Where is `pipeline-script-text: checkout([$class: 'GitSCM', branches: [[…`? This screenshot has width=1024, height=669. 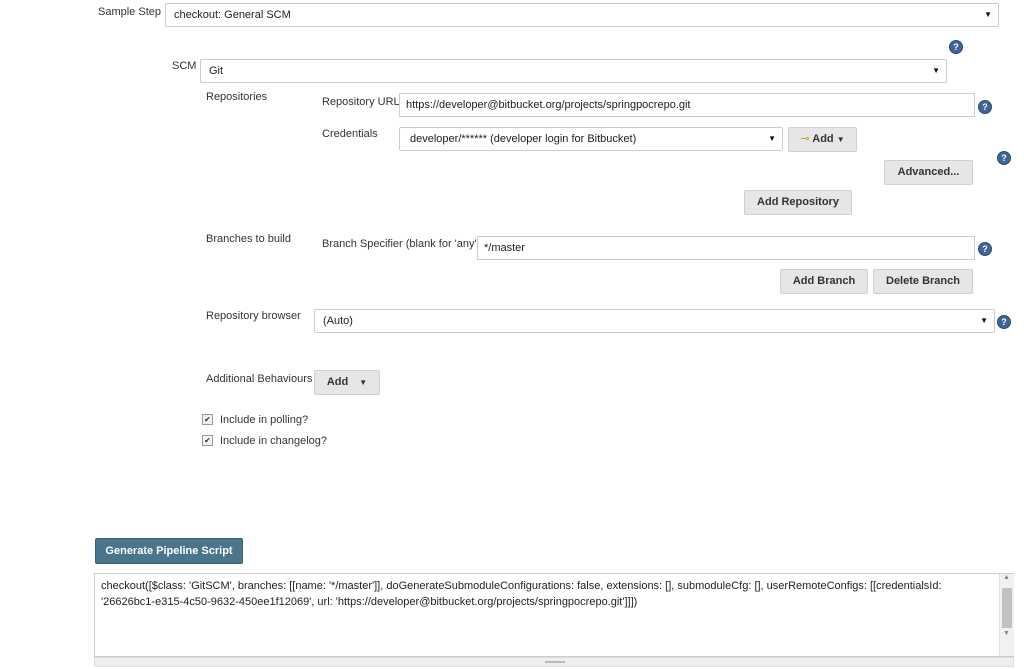
pipeline-script-text: checkout([$class: 'GitSCM', branches: [[… is located at coordinates (521, 594).